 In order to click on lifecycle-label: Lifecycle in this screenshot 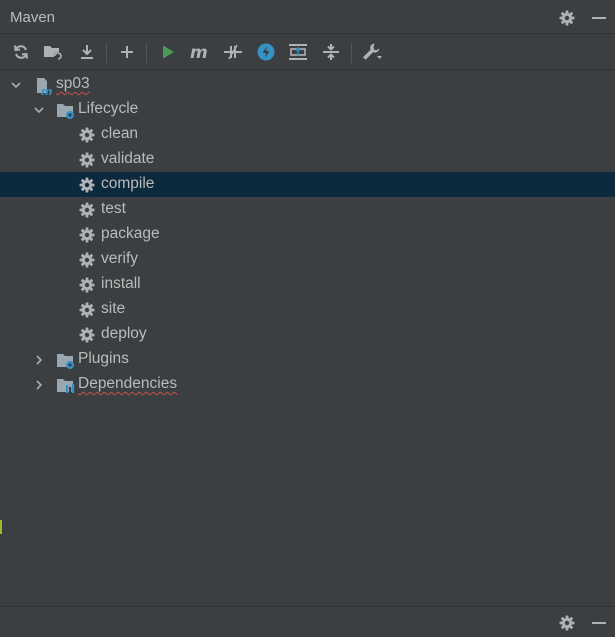, I will do `click(108, 108)`.